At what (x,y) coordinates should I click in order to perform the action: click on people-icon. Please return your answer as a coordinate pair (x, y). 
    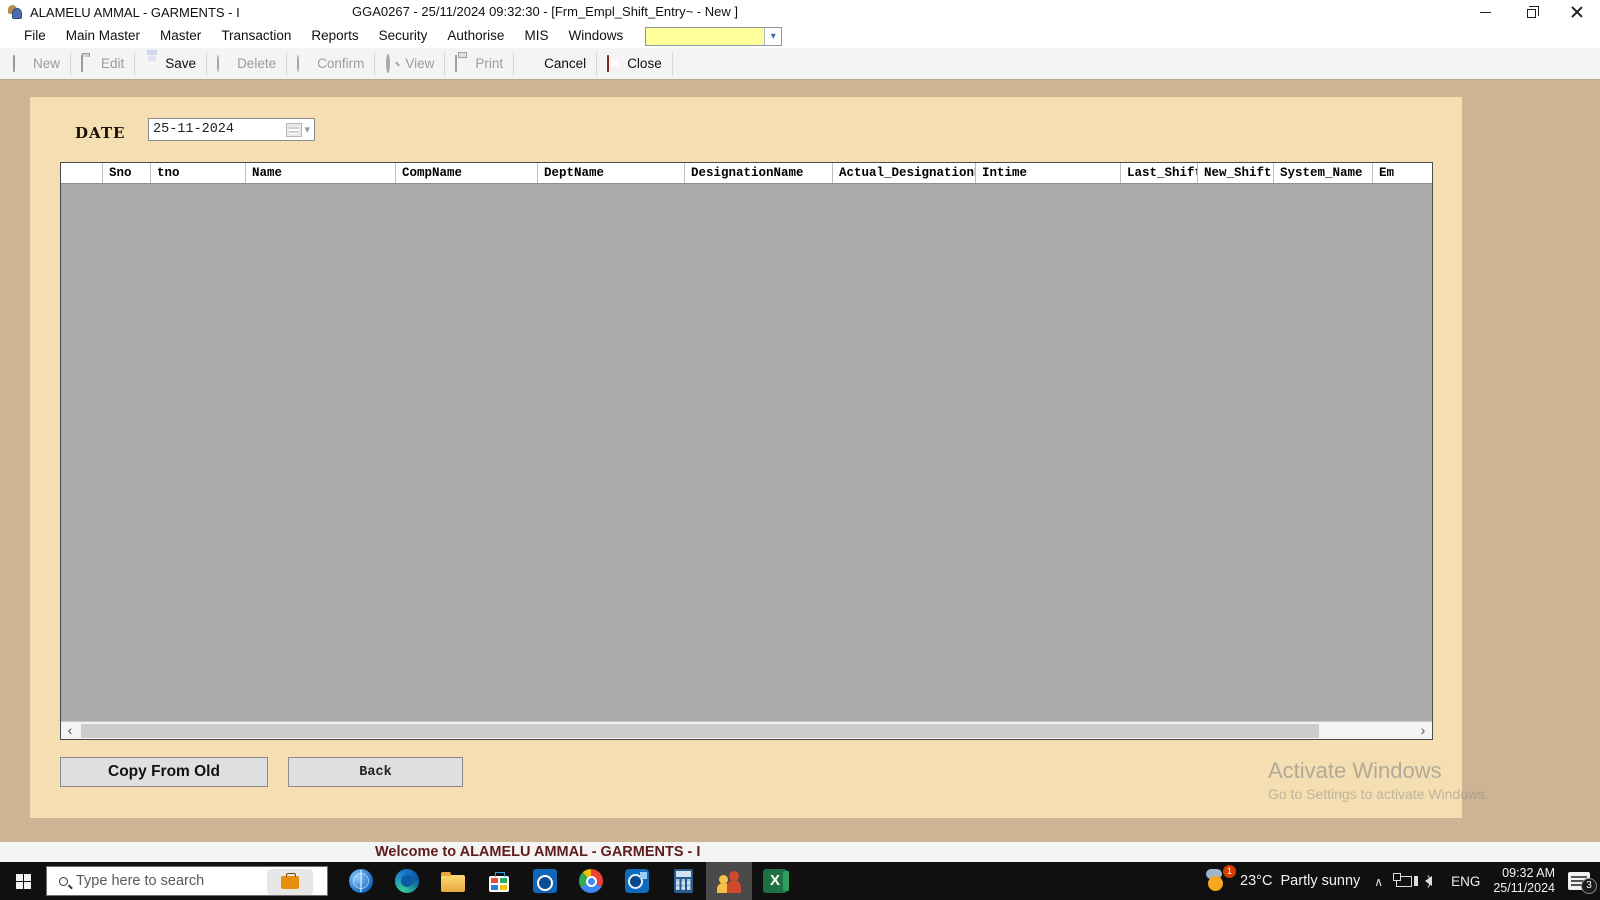
    Looking at the image, I should click on (729, 881).